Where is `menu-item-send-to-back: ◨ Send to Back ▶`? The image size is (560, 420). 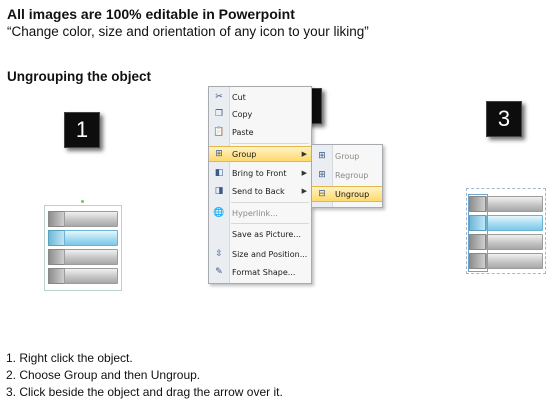
menu-item-send-to-back: ◨ Send to Back ▶ is located at coordinates (260, 191).